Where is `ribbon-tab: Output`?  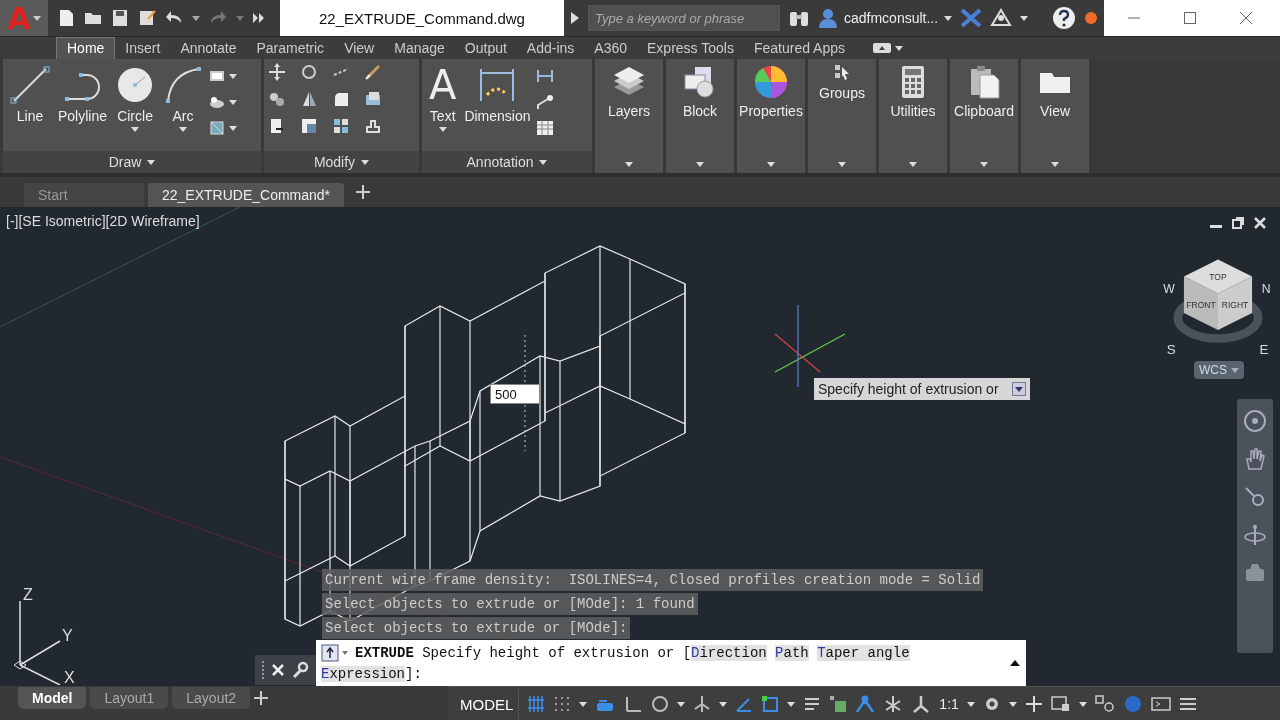 ribbon-tab: Output is located at coordinates (485, 48).